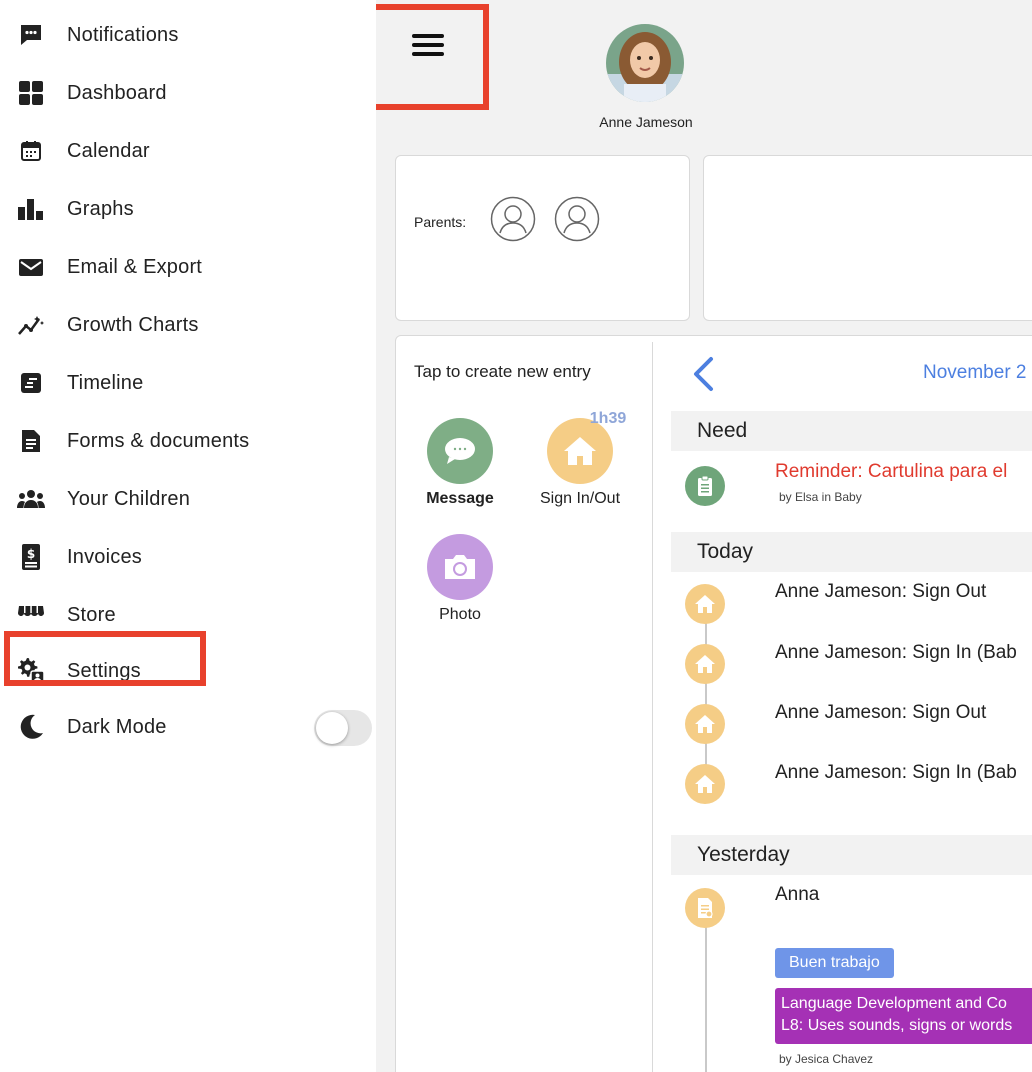  I want to click on sidebar-item-timeline: Timeline, so click(188, 383).